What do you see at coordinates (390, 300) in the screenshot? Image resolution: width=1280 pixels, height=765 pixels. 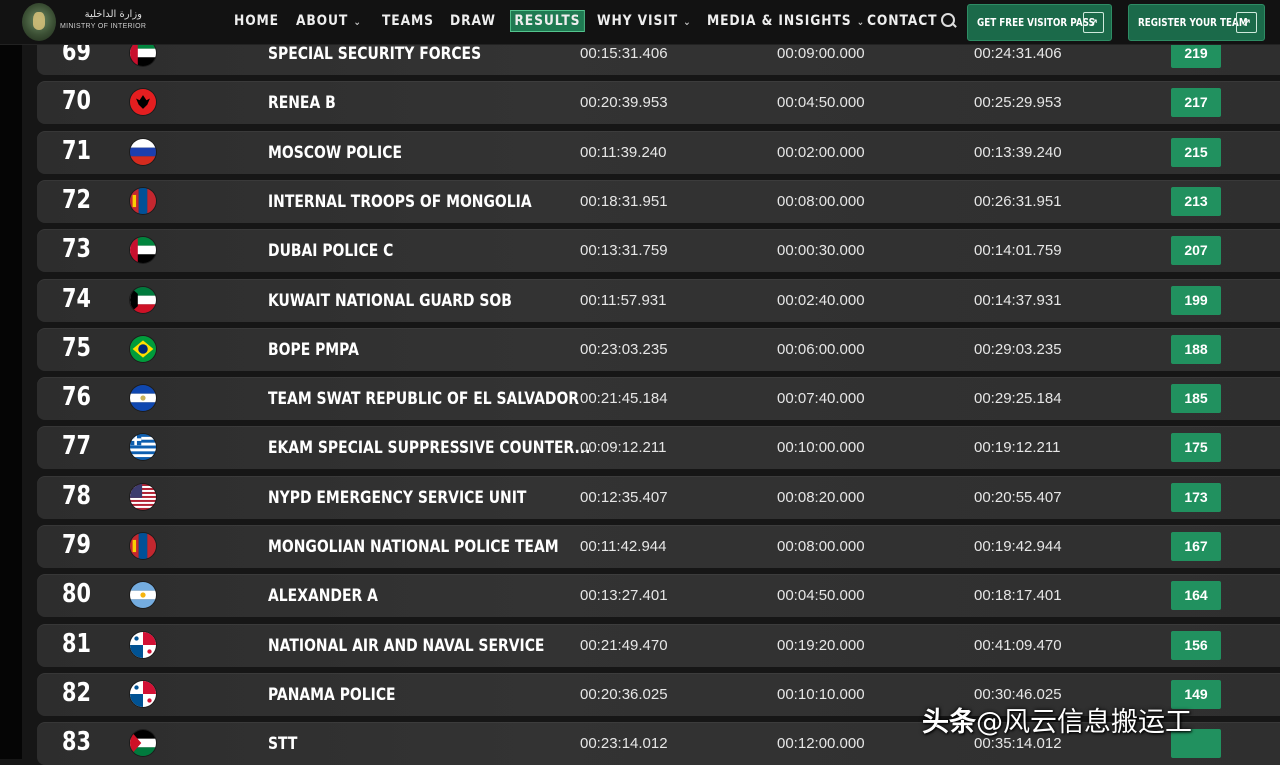 I see `team-name: KUWAIT NATIONAL GUARD SOB` at bounding box center [390, 300].